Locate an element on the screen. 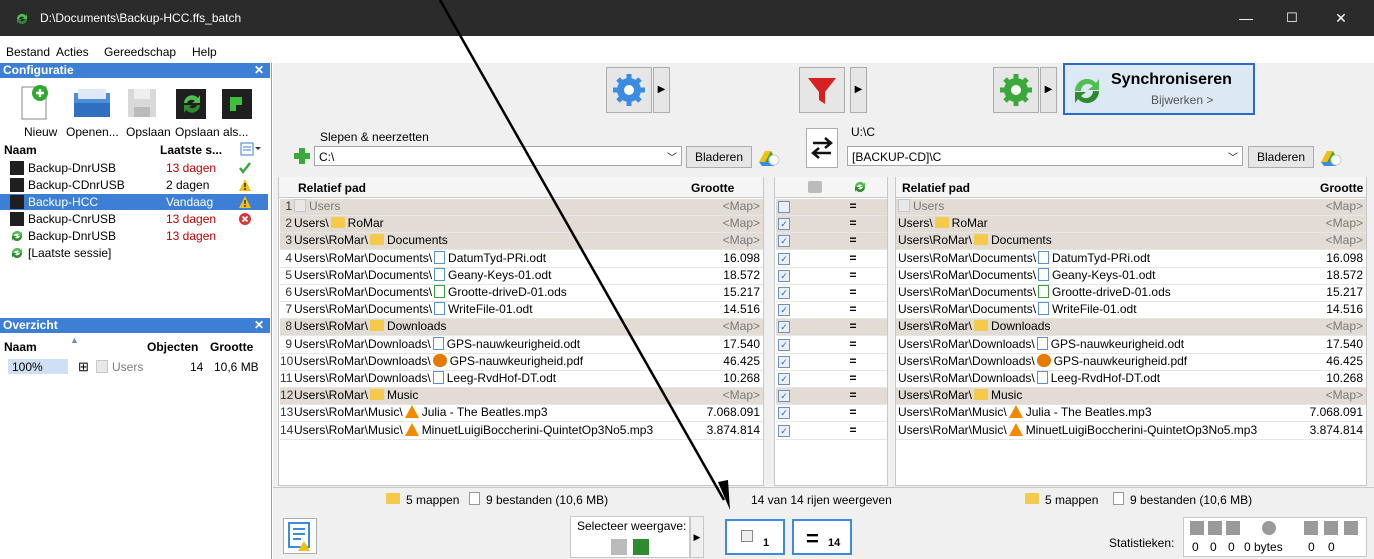  overview-close-icon: ✕ is located at coordinates (259, 325).